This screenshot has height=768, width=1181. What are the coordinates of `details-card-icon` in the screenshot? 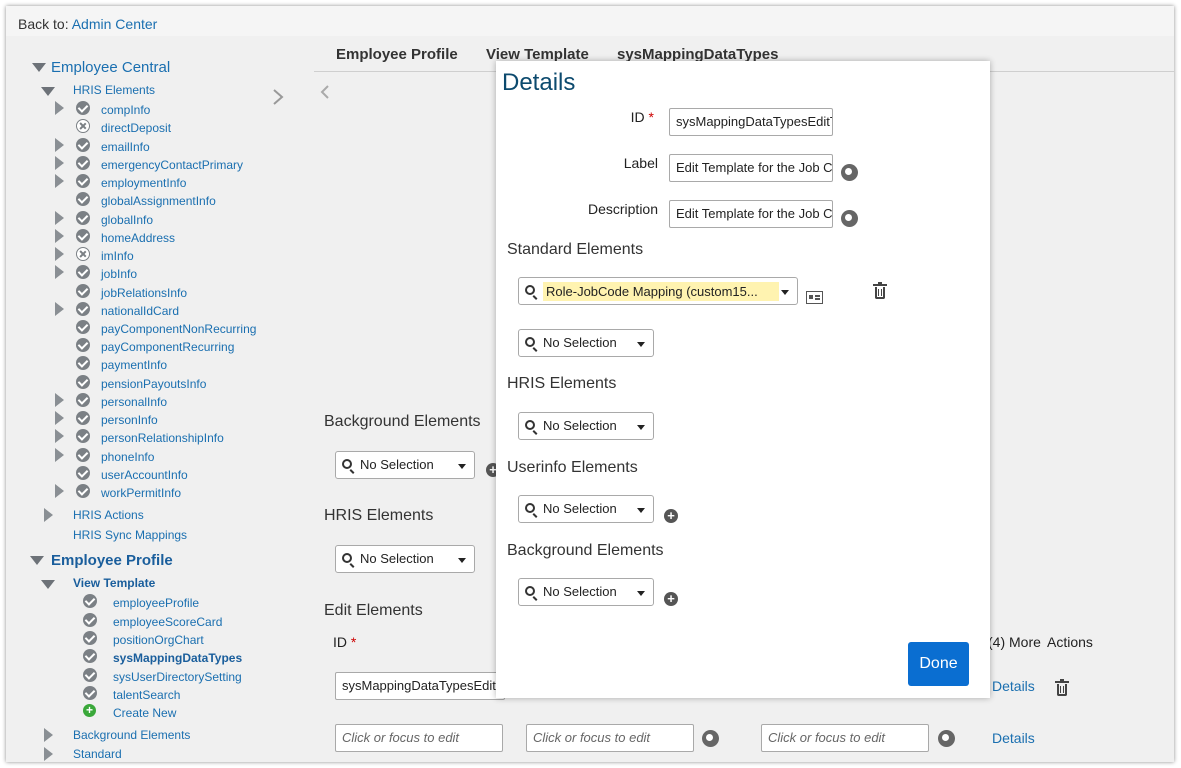 It's located at (814, 297).